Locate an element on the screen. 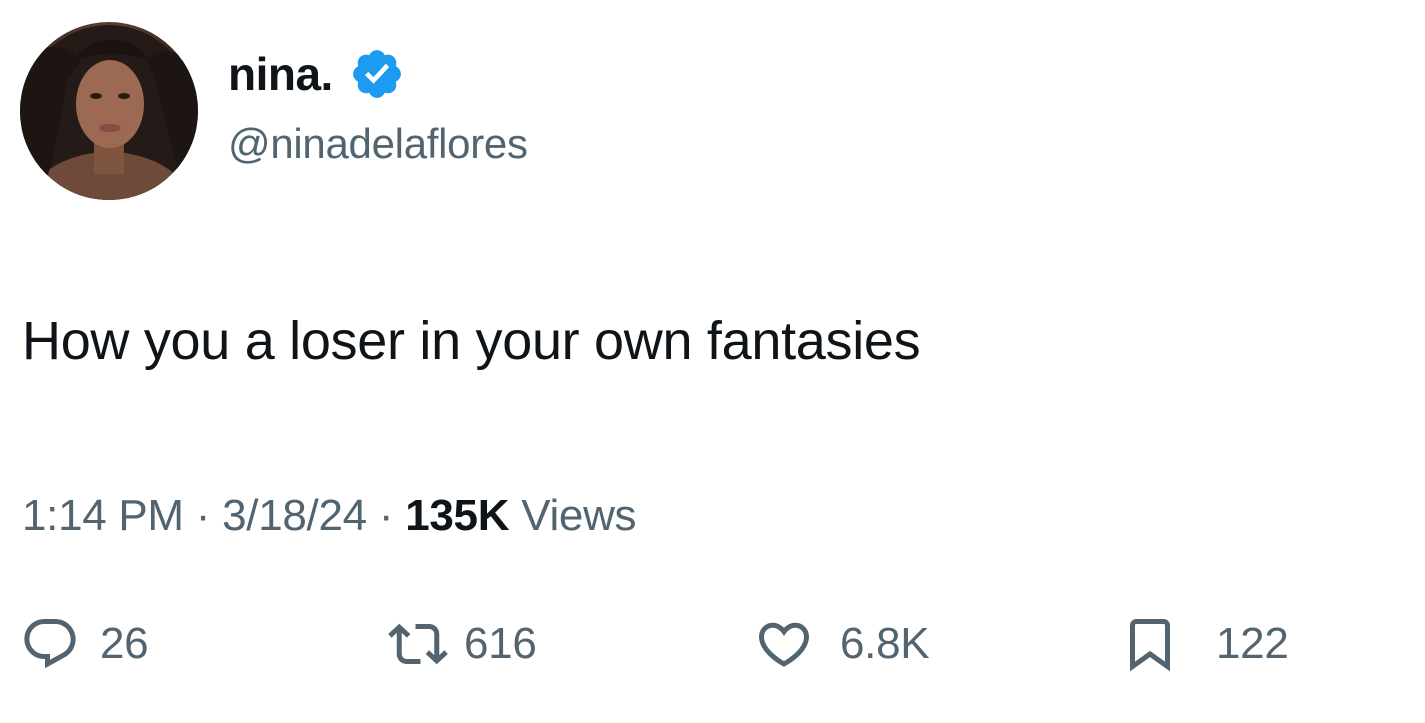  tweet-date: 3/18/24 is located at coordinates (294, 516).